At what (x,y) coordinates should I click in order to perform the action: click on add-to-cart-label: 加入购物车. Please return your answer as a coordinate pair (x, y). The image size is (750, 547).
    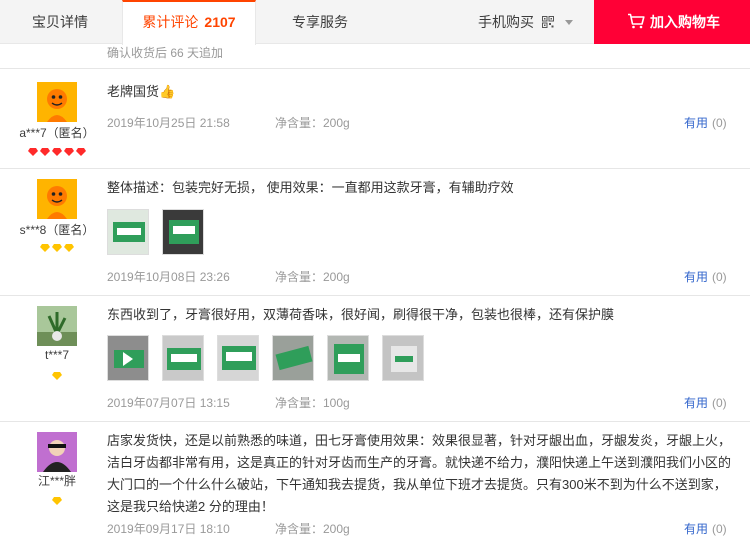
    Looking at the image, I should click on (685, 22).